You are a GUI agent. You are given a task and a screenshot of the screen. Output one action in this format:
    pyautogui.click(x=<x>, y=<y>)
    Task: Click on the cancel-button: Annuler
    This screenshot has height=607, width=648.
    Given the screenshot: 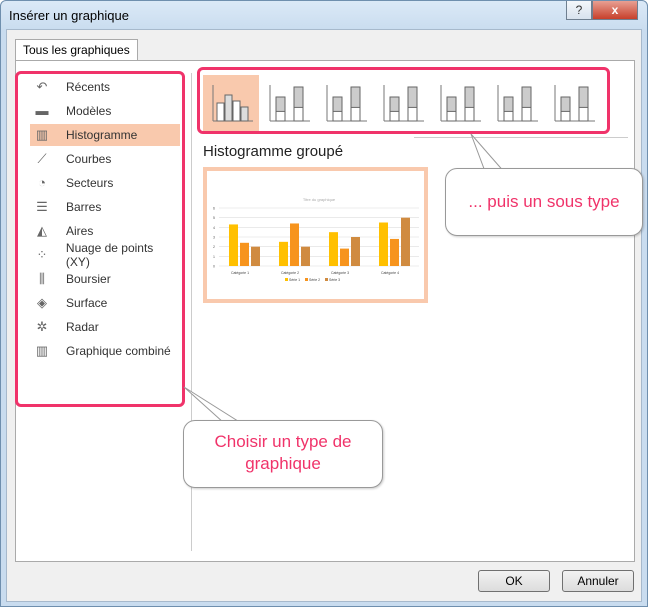 What is the action you would take?
    pyautogui.click(x=598, y=581)
    